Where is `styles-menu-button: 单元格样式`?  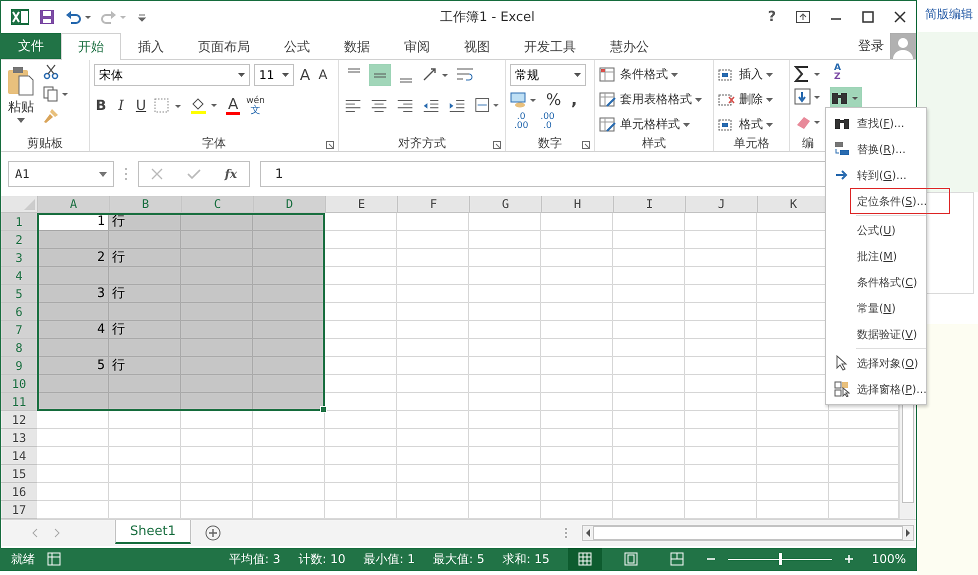 styles-menu-button: 单元格样式 is located at coordinates (654, 124).